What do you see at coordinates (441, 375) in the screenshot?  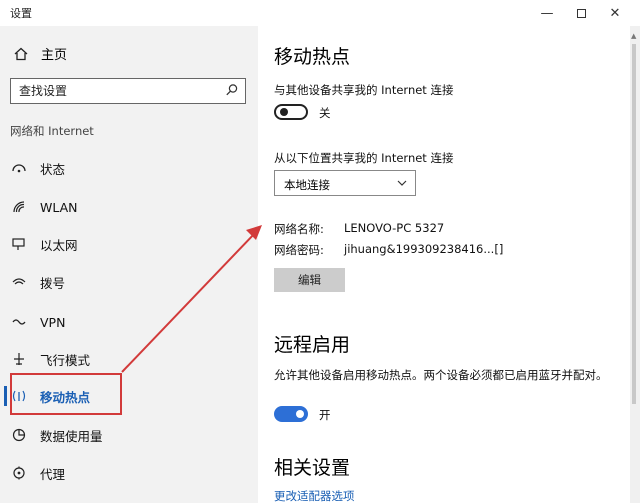 I see `remote-description: 允许其他设备启用移动热点。两个设备必须都已启用蓝牙并配对。` at bounding box center [441, 375].